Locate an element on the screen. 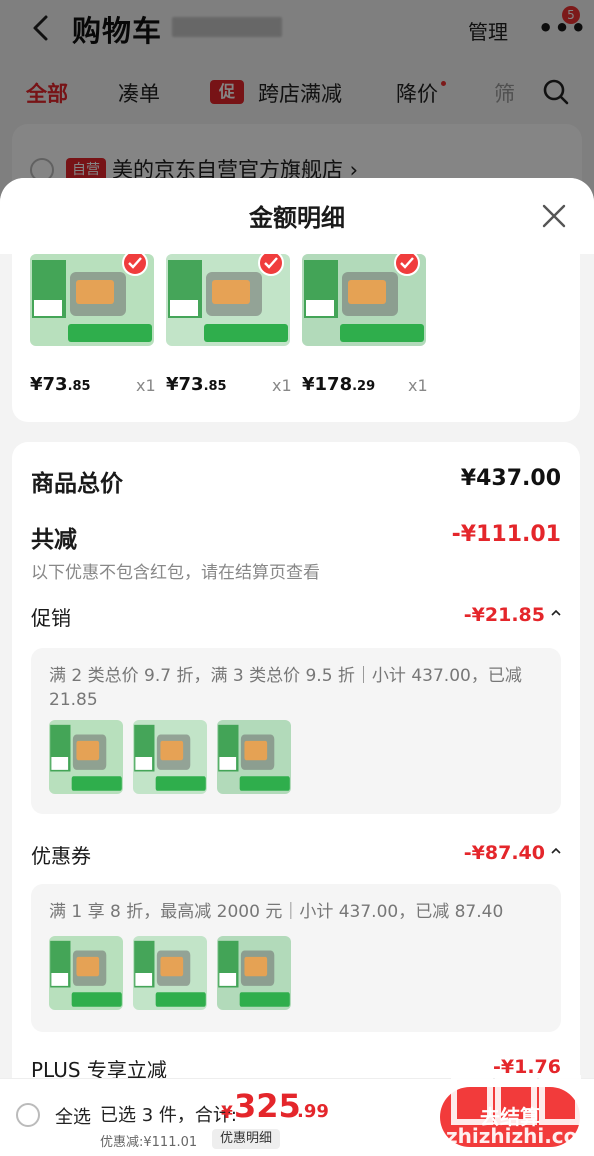  sheet-header: 金额明细 is located at coordinates (297, 216).